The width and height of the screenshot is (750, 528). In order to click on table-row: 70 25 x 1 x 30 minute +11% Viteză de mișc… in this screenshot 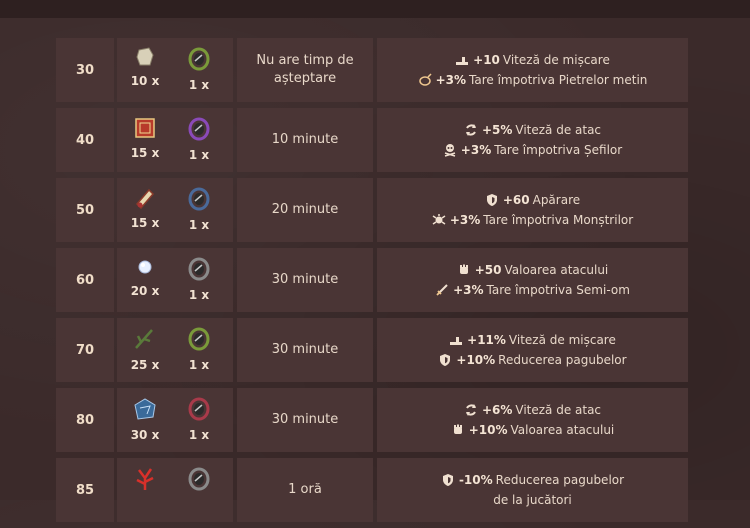, I will do `click(372, 350)`.